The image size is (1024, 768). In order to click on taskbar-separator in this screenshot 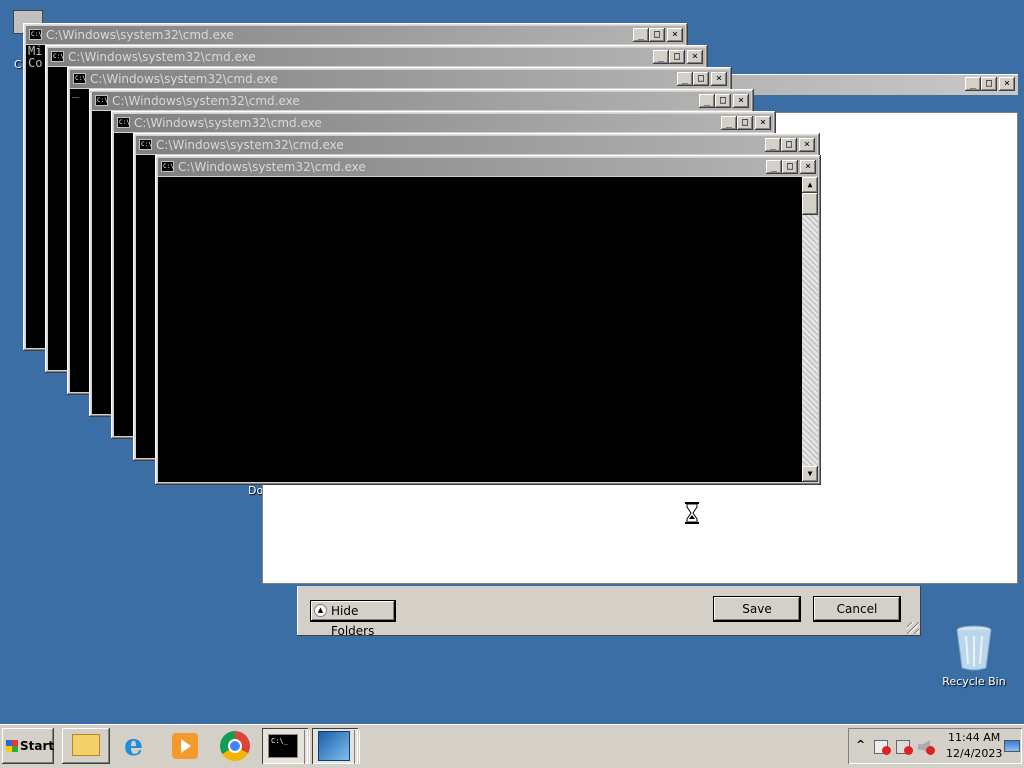, I will do `click(307, 747)`.